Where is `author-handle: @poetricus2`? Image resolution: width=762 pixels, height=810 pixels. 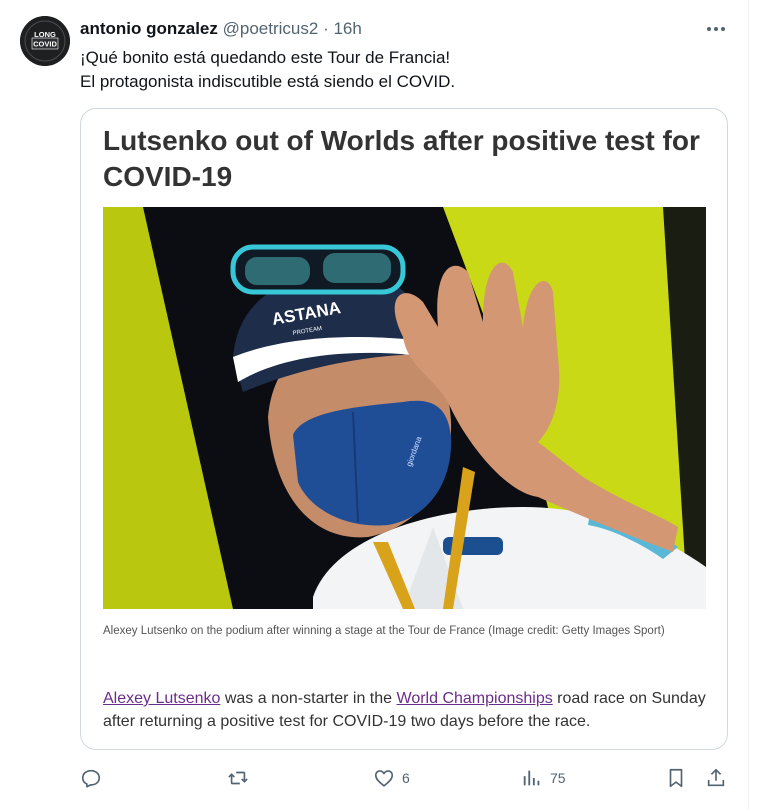 author-handle: @poetricus2 is located at coordinates (271, 28).